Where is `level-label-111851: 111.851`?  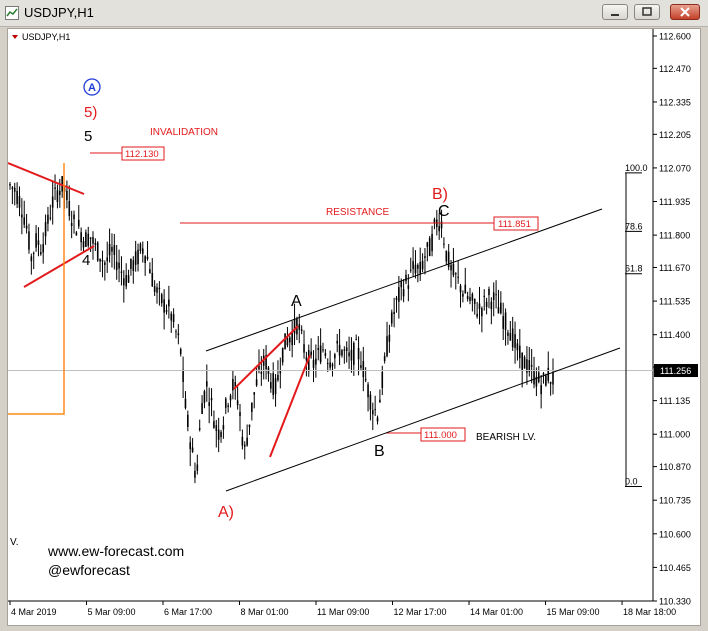
level-label-111851: 111.851 is located at coordinates (514, 224).